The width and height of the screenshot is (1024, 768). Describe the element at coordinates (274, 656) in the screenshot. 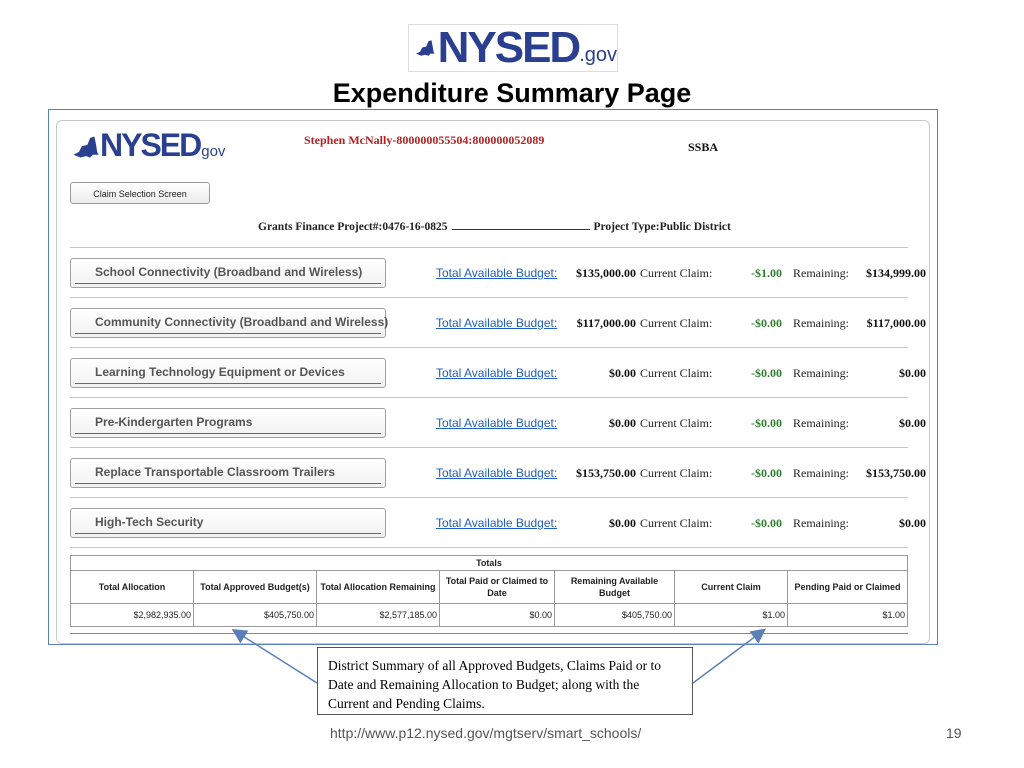

I see `arrow-left` at that location.